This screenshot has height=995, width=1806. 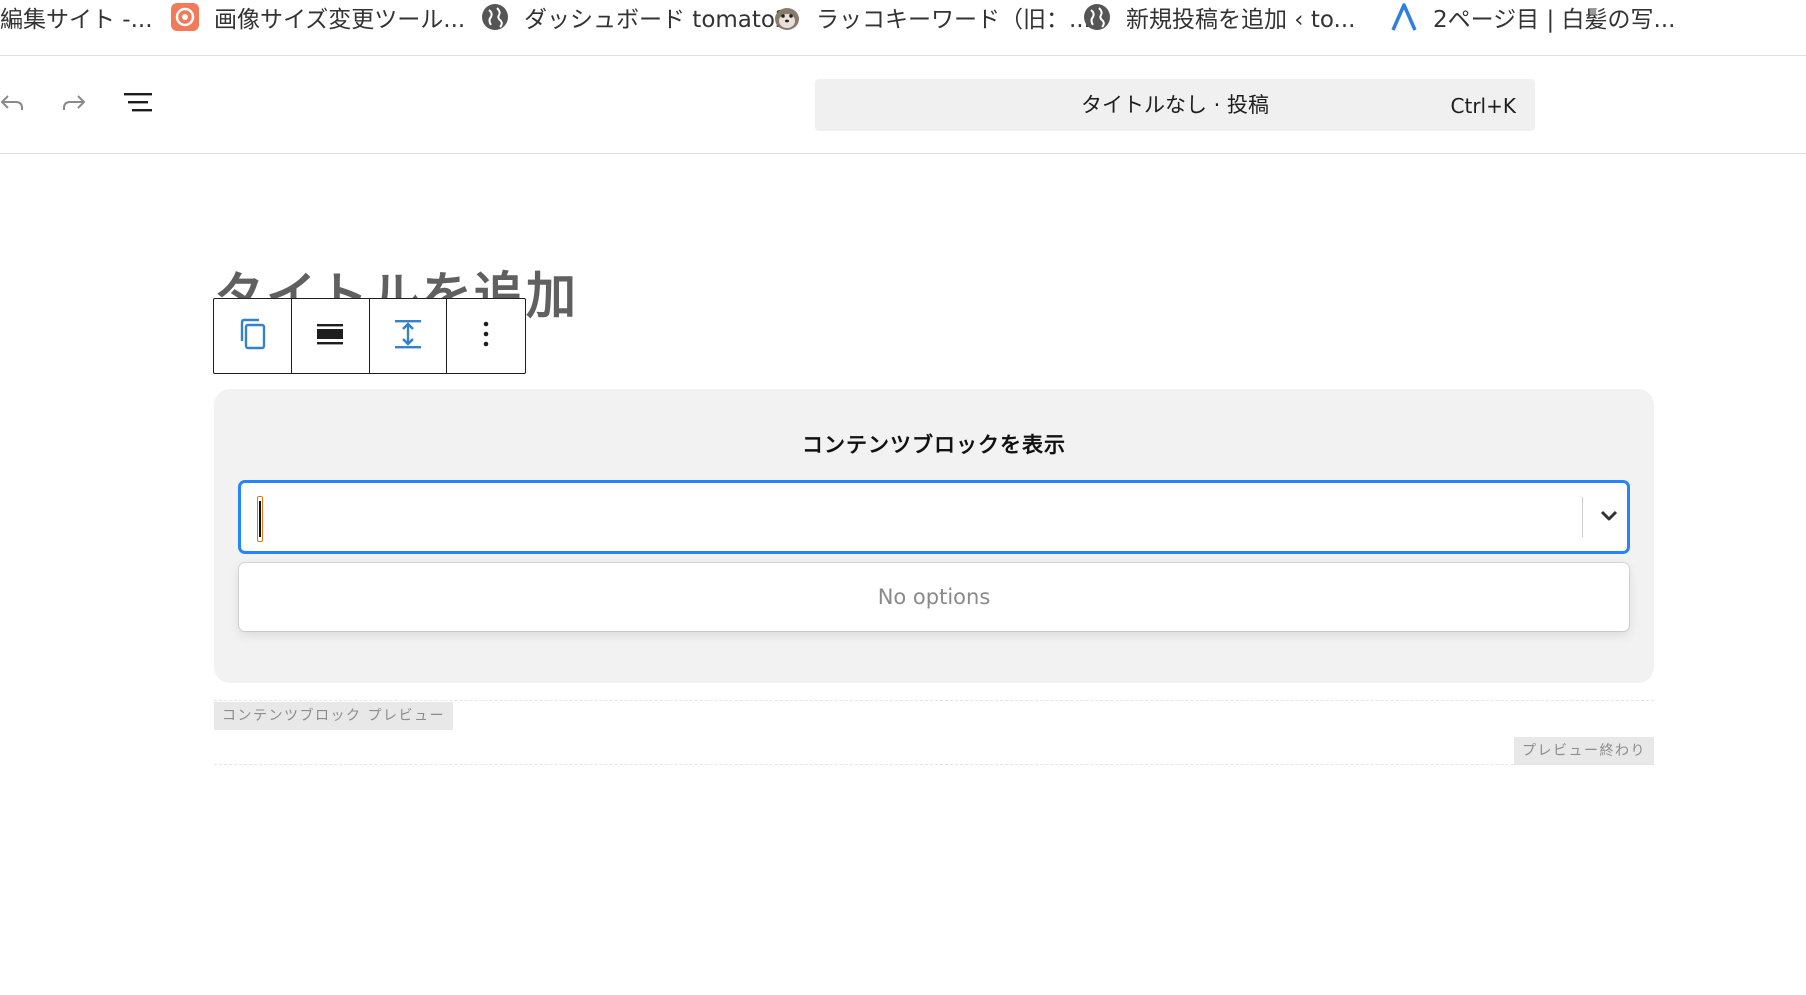 What do you see at coordinates (934, 445) in the screenshot?
I see `block-label: コンテンツブロックを表示` at bounding box center [934, 445].